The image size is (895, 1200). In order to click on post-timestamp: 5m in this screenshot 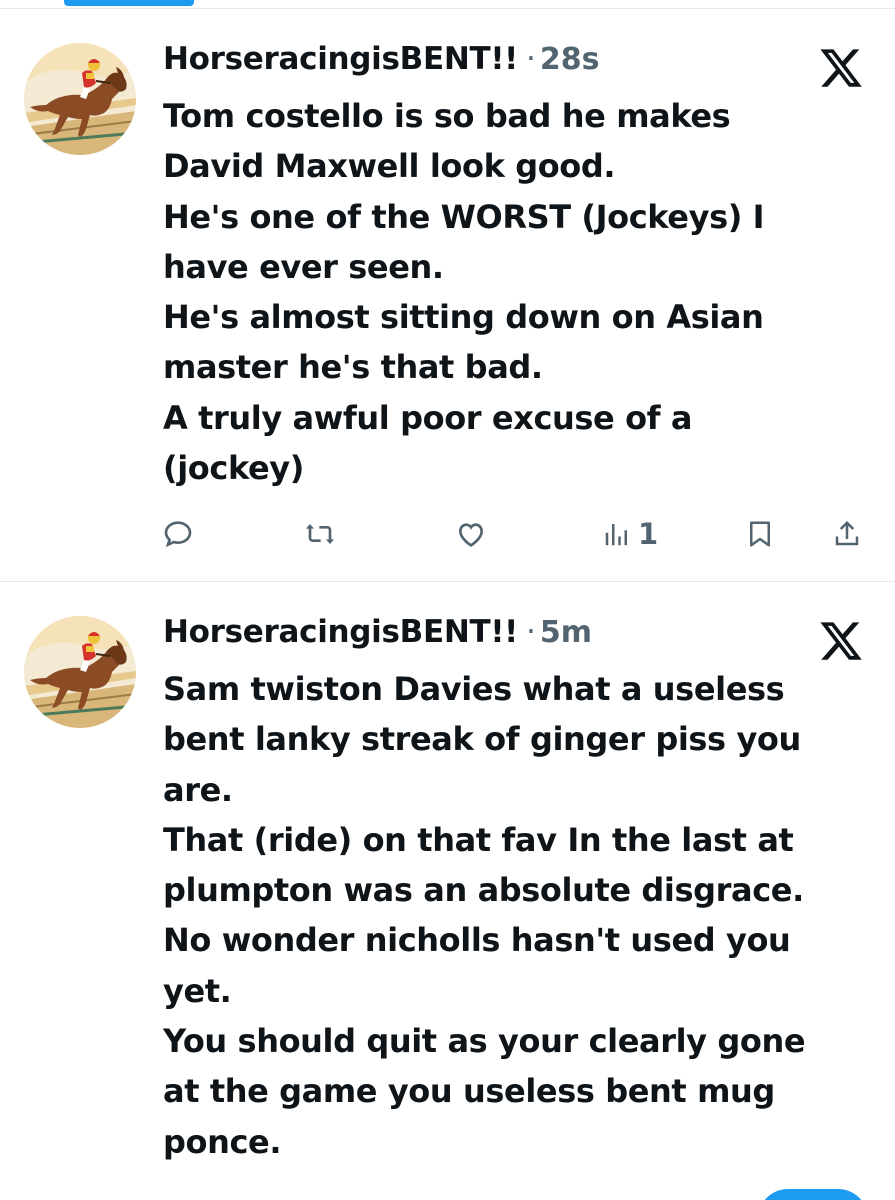, I will do `click(566, 632)`.